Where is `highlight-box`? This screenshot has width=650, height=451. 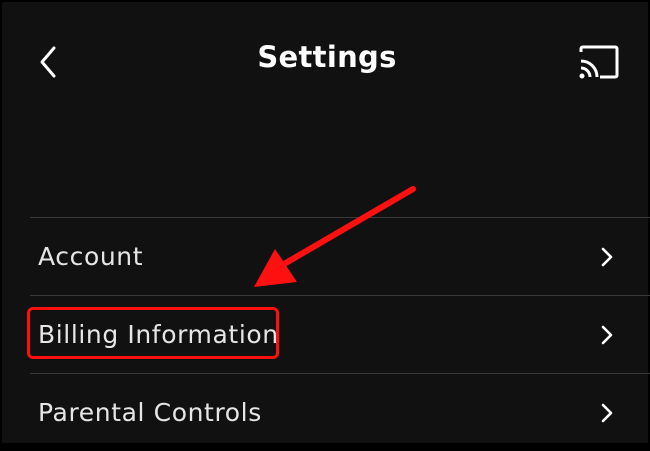 highlight-box is located at coordinates (153, 333).